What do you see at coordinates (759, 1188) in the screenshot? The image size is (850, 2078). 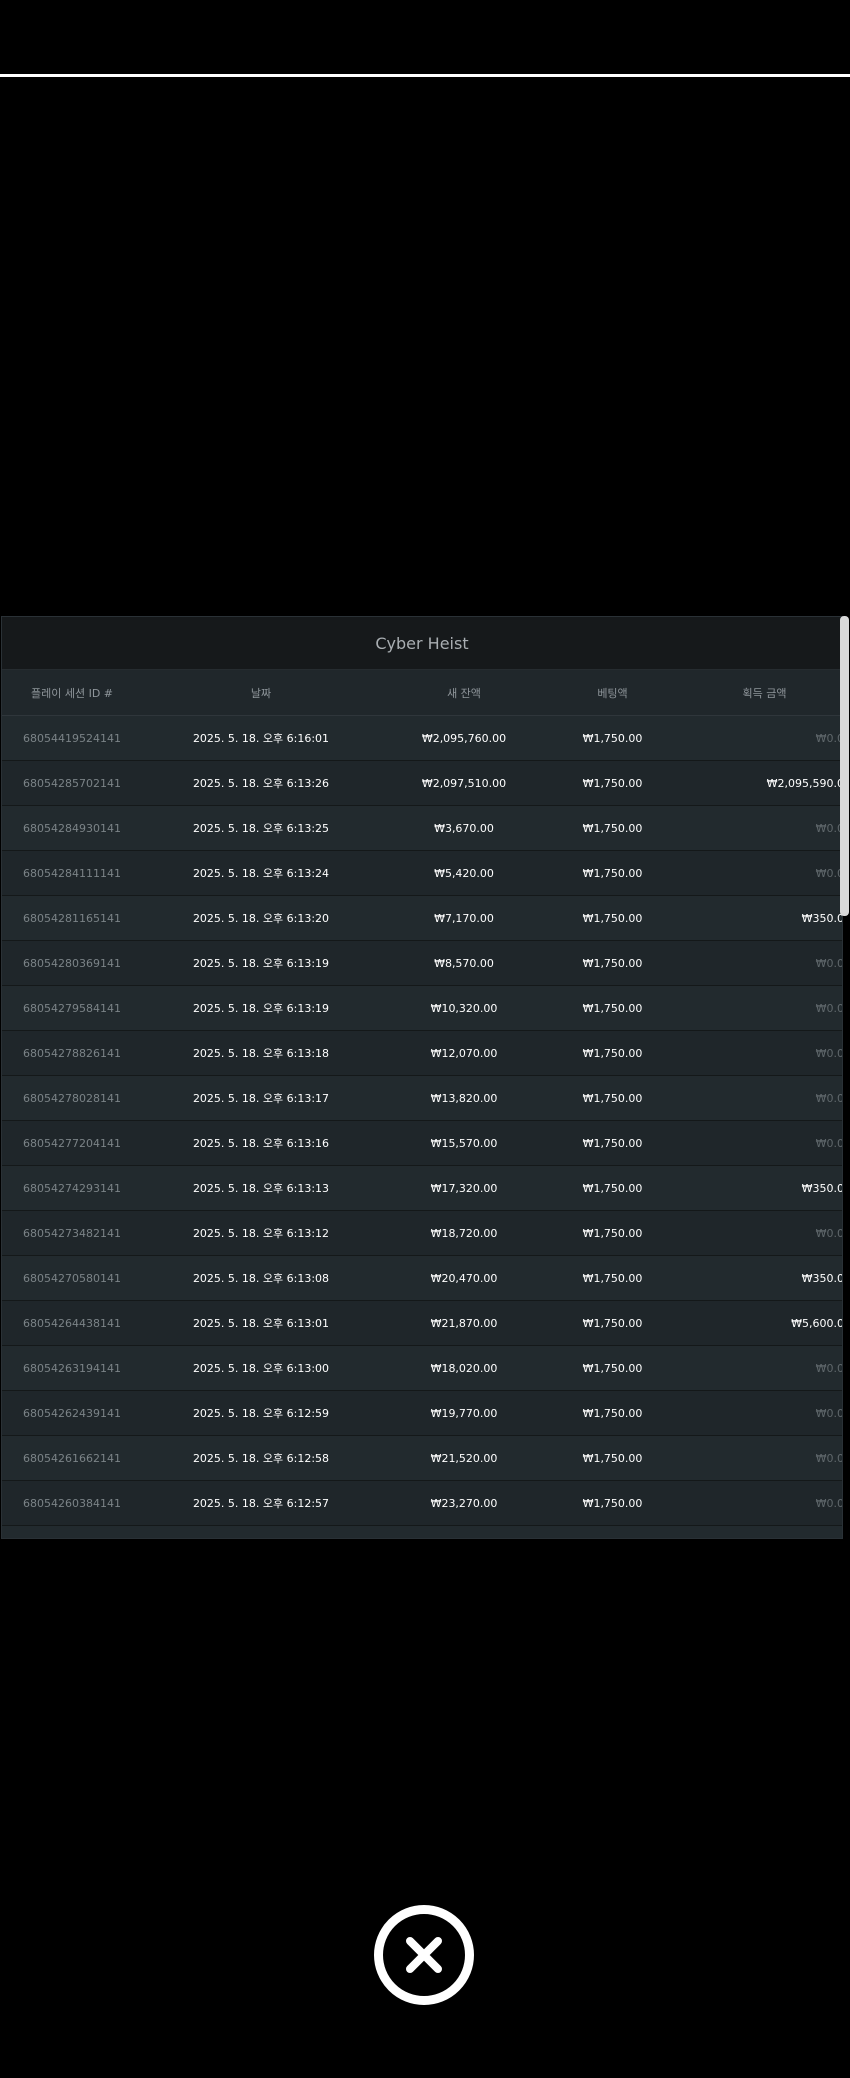 I see `cell-win: ₩350.00` at bounding box center [759, 1188].